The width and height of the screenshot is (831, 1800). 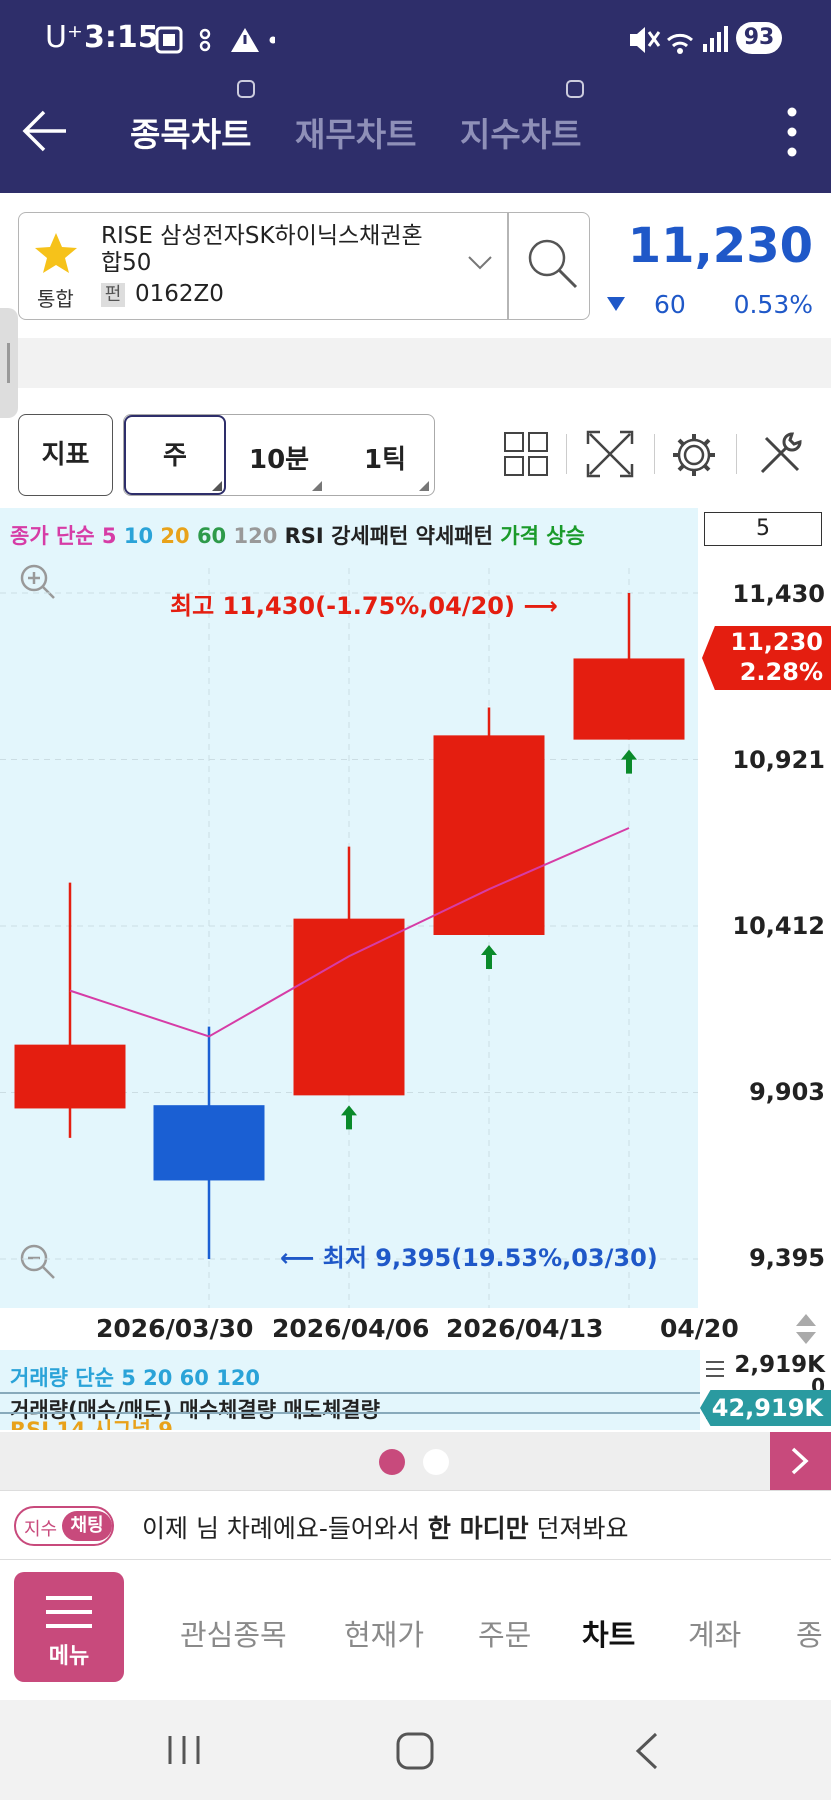 I want to click on nav-row: 종목차트 재무차트 지수차트, so click(x=415, y=135).